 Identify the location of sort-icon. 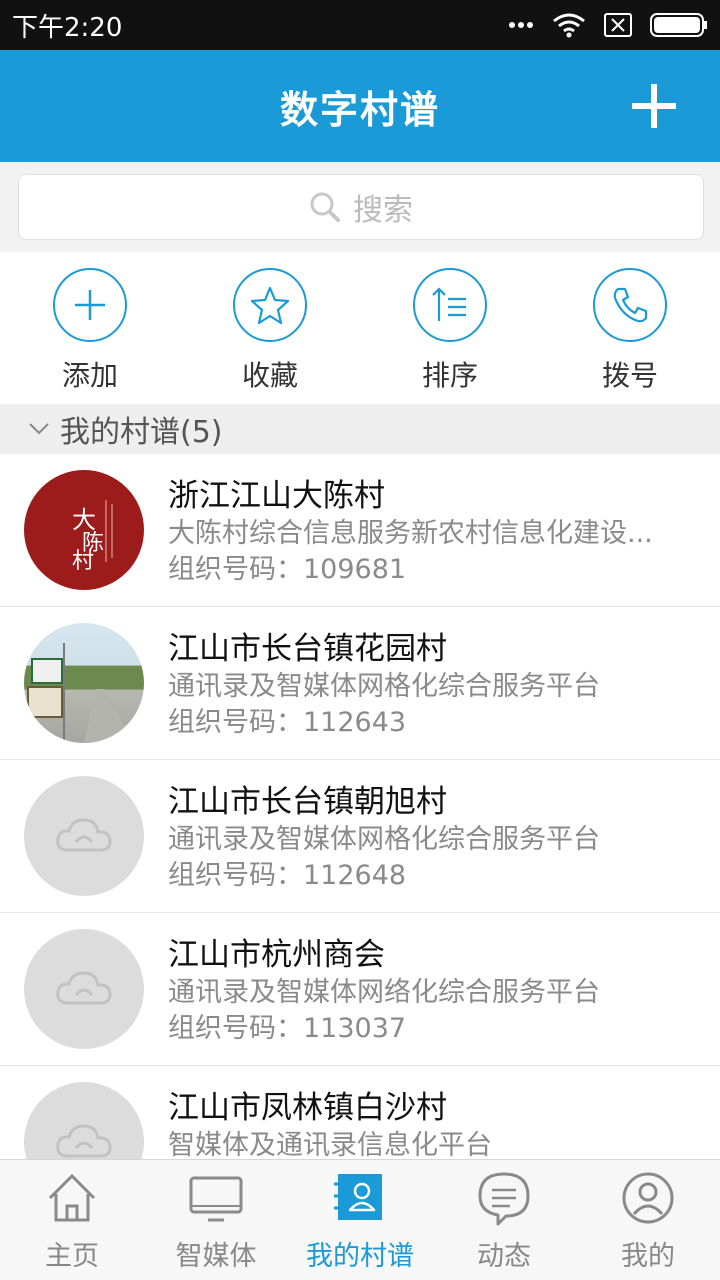
(450, 305).